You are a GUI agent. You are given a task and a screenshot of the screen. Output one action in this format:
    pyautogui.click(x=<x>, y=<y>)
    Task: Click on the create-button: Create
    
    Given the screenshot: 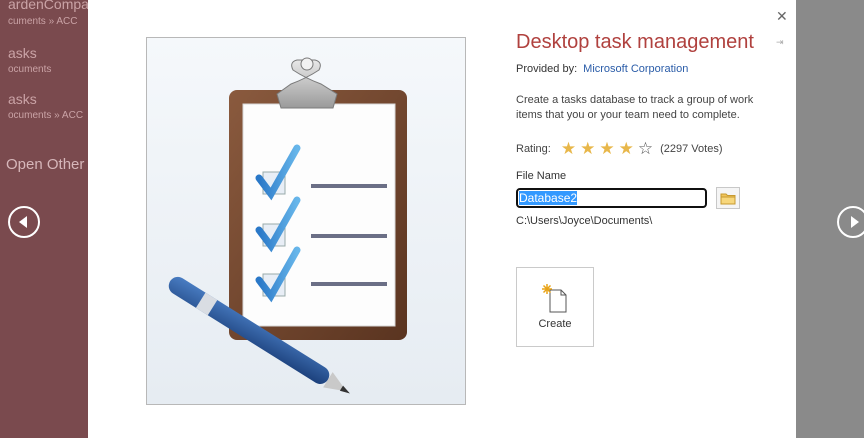 What is the action you would take?
    pyautogui.click(x=555, y=307)
    